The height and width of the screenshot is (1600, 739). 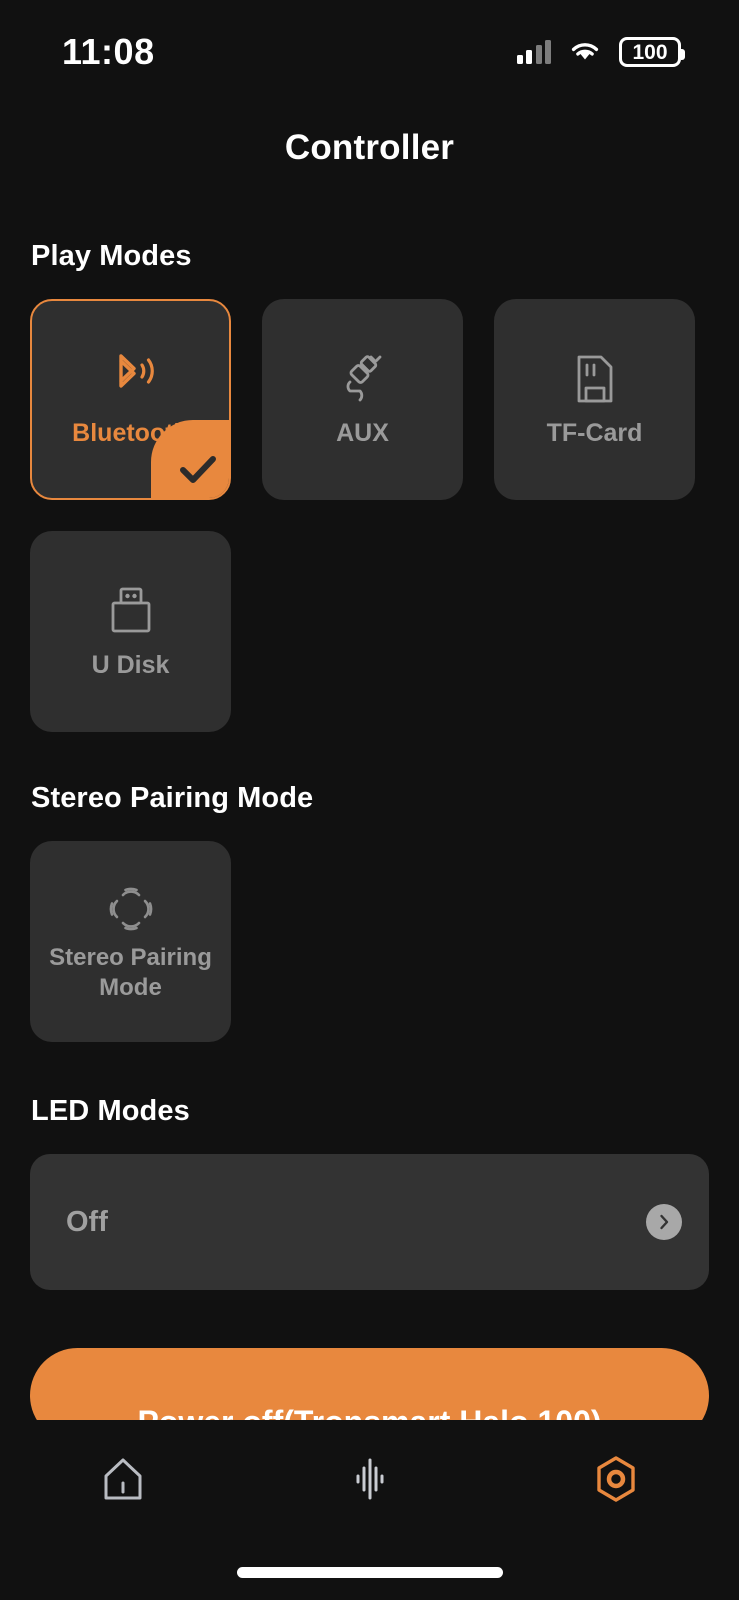 I want to click on battery-icon: 100, so click(x=652, y=52).